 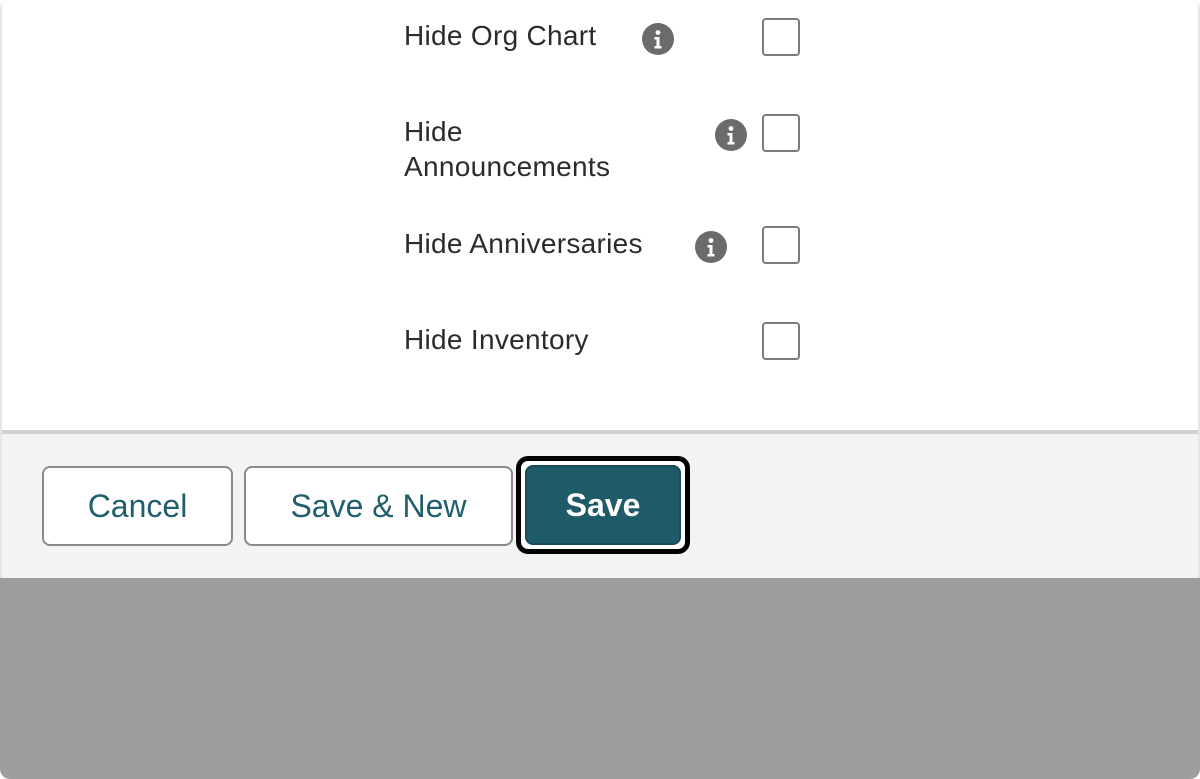 I want to click on checkbox-hide-anniversaries, so click(x=781, y=245).